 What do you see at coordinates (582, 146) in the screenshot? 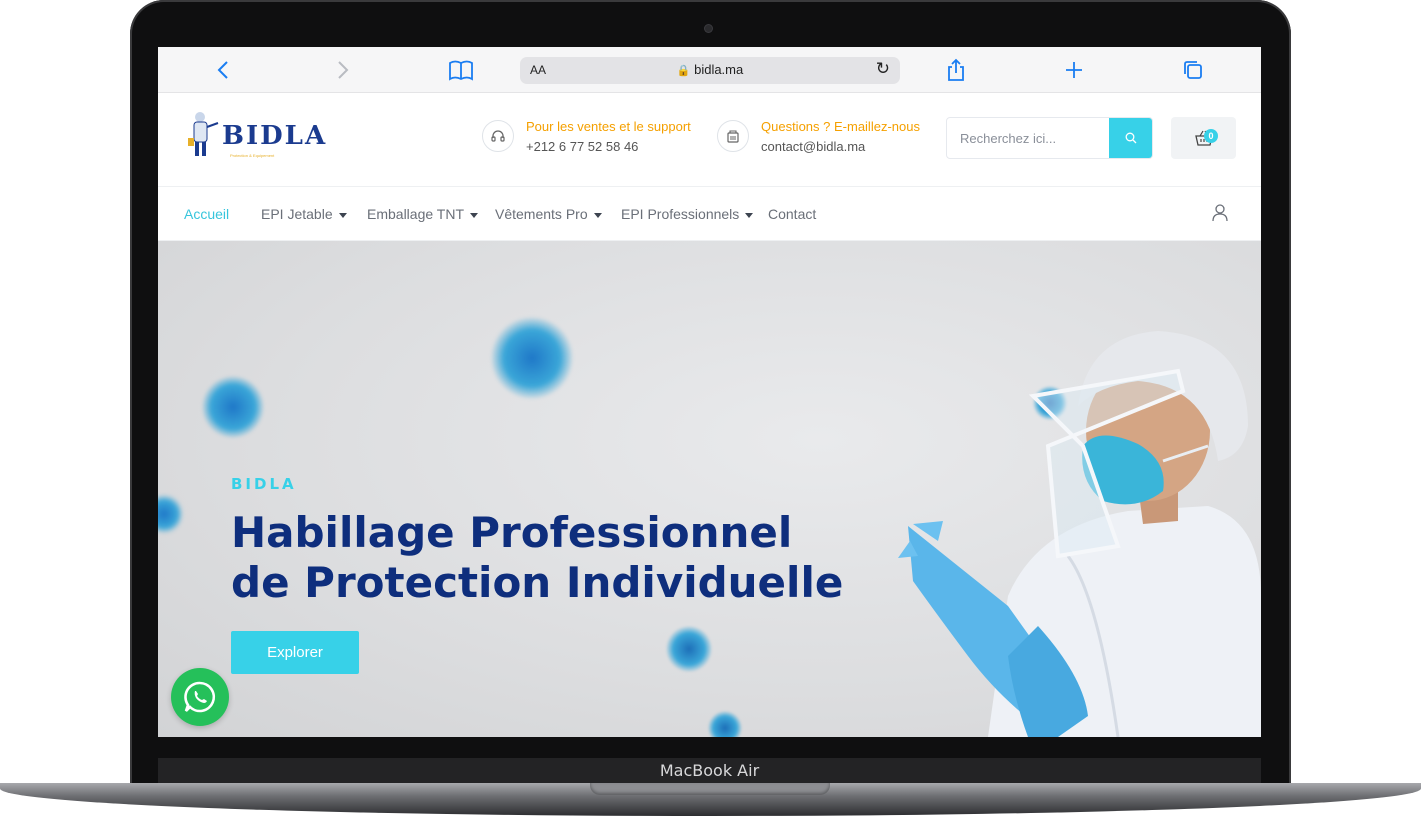
I see `phone-number: +212 6 77 52 58 46` at bounding box center [582, 146].